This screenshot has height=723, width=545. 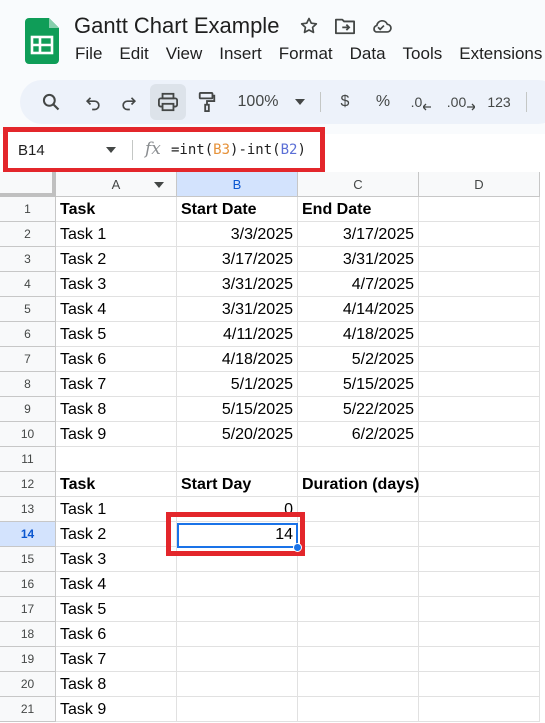 I want to click on increase-decimal-button: .00, so click(x=461, y=102).